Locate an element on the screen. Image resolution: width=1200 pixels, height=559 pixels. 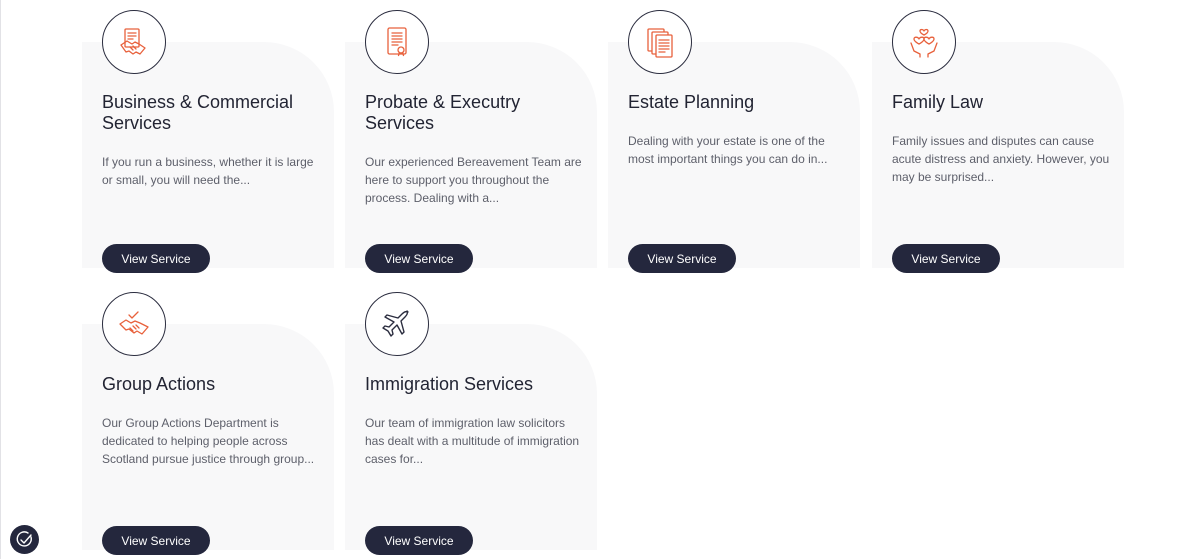
service-title: Estate Planning is located at coordinates (691, 102).